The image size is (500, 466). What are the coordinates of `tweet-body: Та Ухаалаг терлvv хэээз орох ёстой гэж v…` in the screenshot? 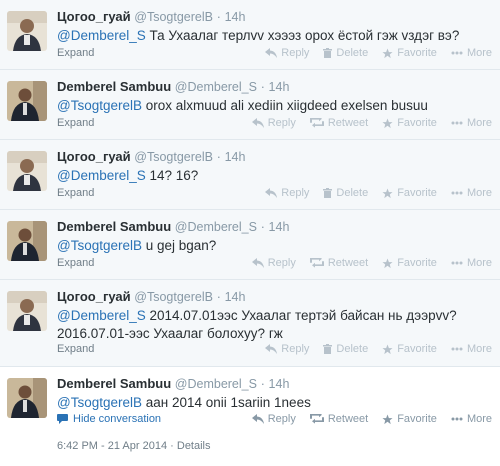 It's located at (302, 35).